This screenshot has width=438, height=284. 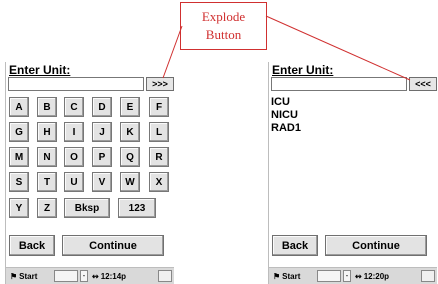 What do you see at coordinates (159, 182) in the screenshot?
I see `key-x: X` at bounding box center [159, 182].